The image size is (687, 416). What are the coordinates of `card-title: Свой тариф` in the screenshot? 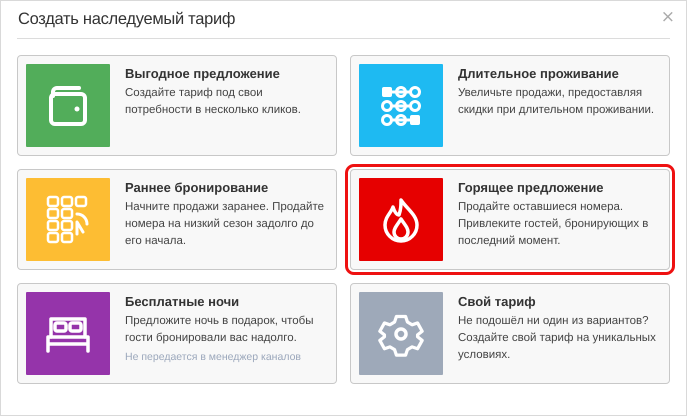 It's located at (497, 301).